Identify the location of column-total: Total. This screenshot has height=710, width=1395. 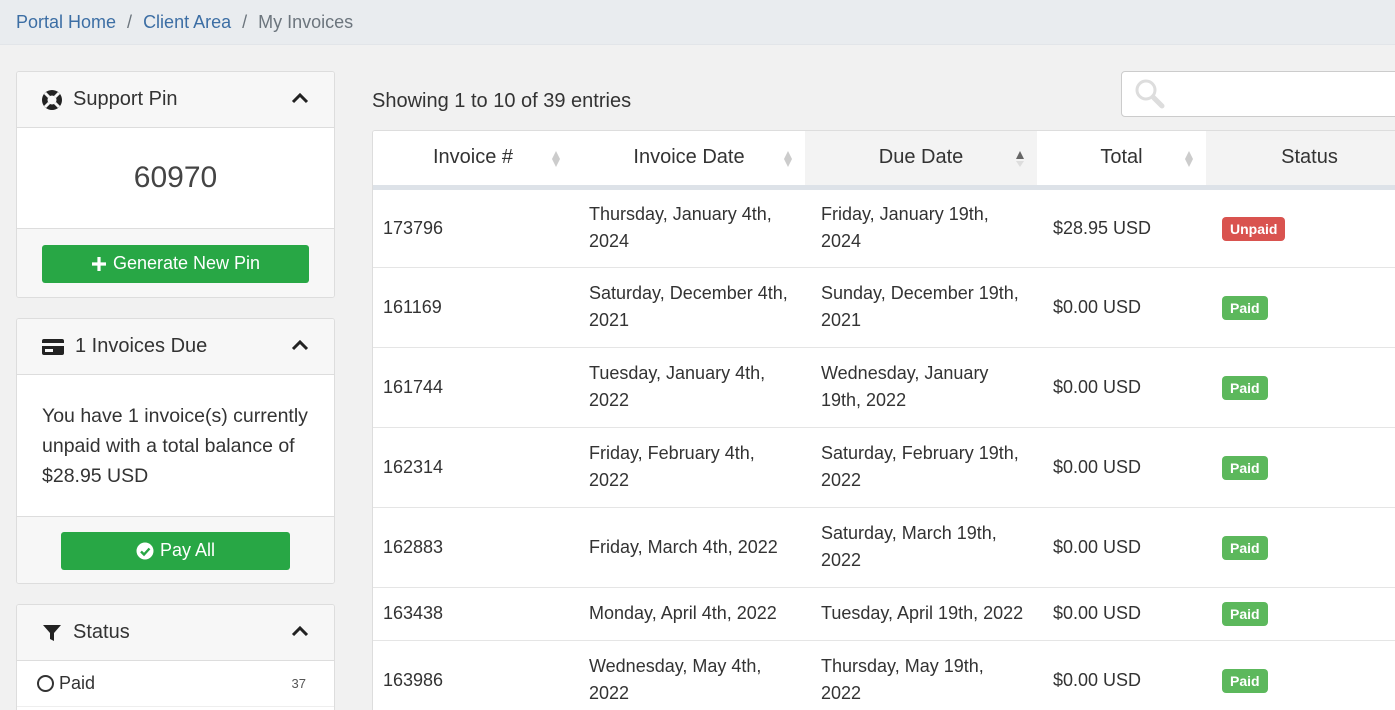
(1121, 160).